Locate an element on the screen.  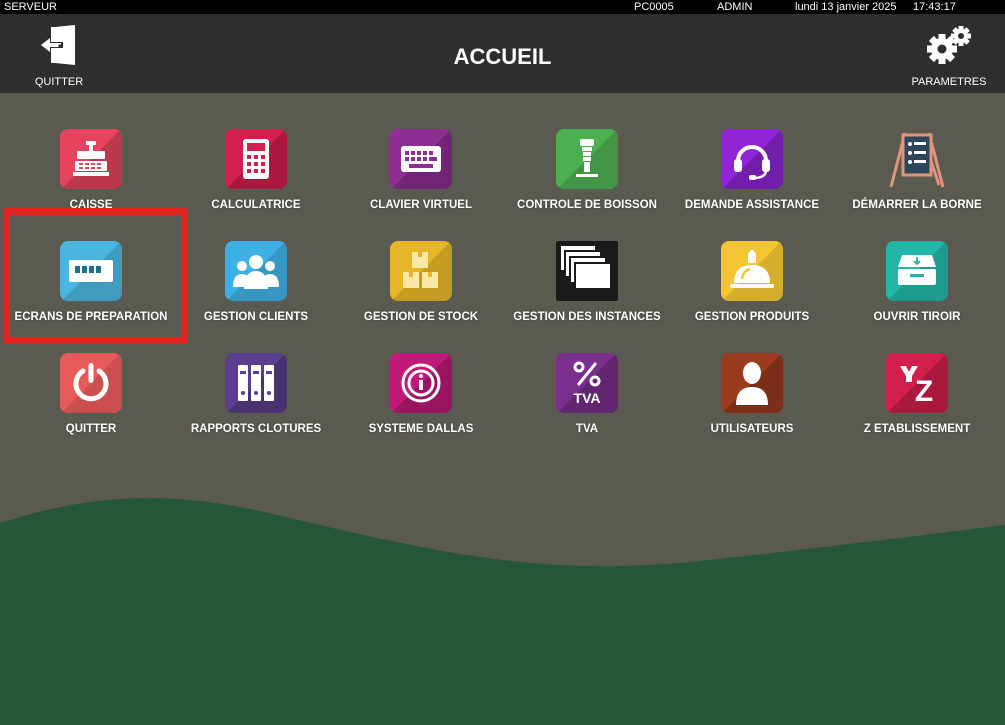
tile-calculatrice: CALCULATRICE is located at coordinates (256, 179).